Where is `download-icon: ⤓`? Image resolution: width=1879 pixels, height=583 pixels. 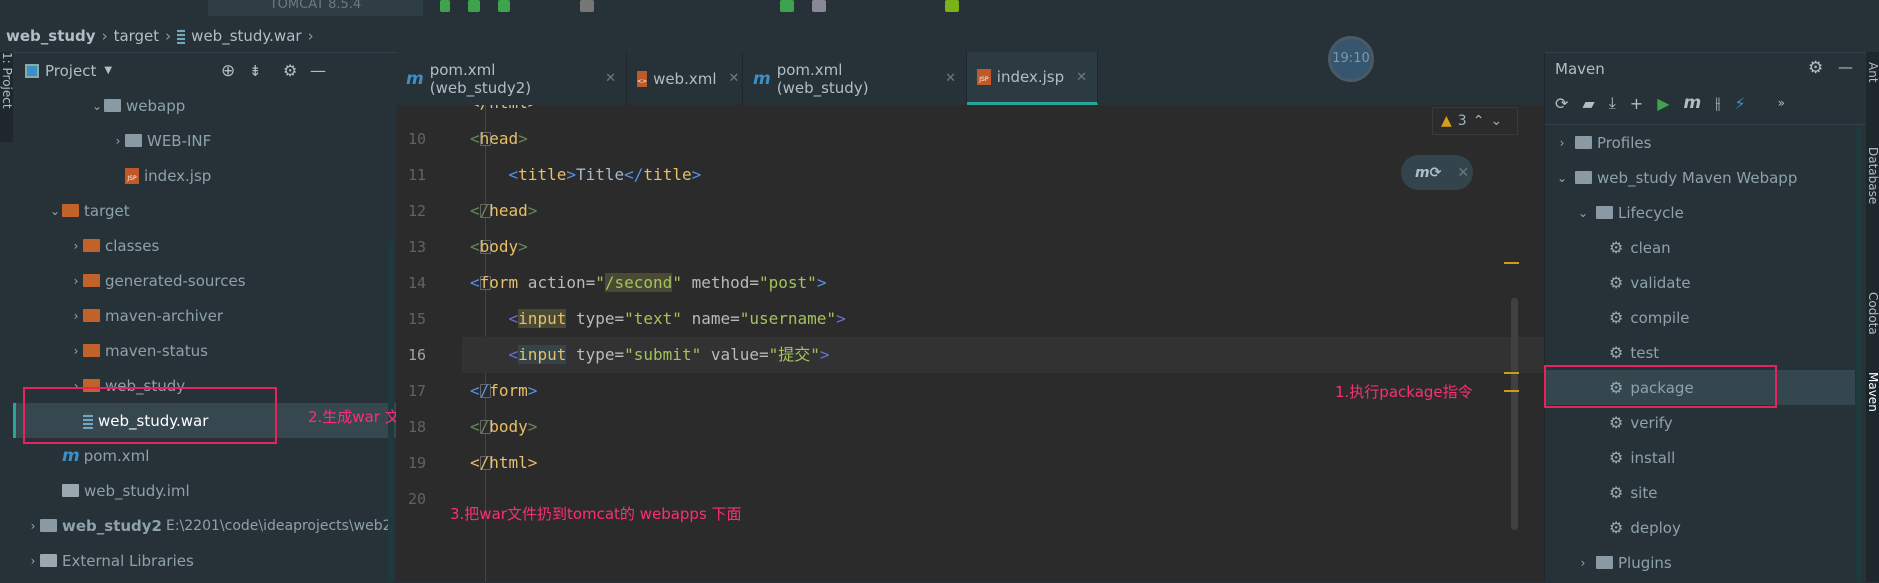 download-icon: ⤓ is located at coordinates (1612, 103).